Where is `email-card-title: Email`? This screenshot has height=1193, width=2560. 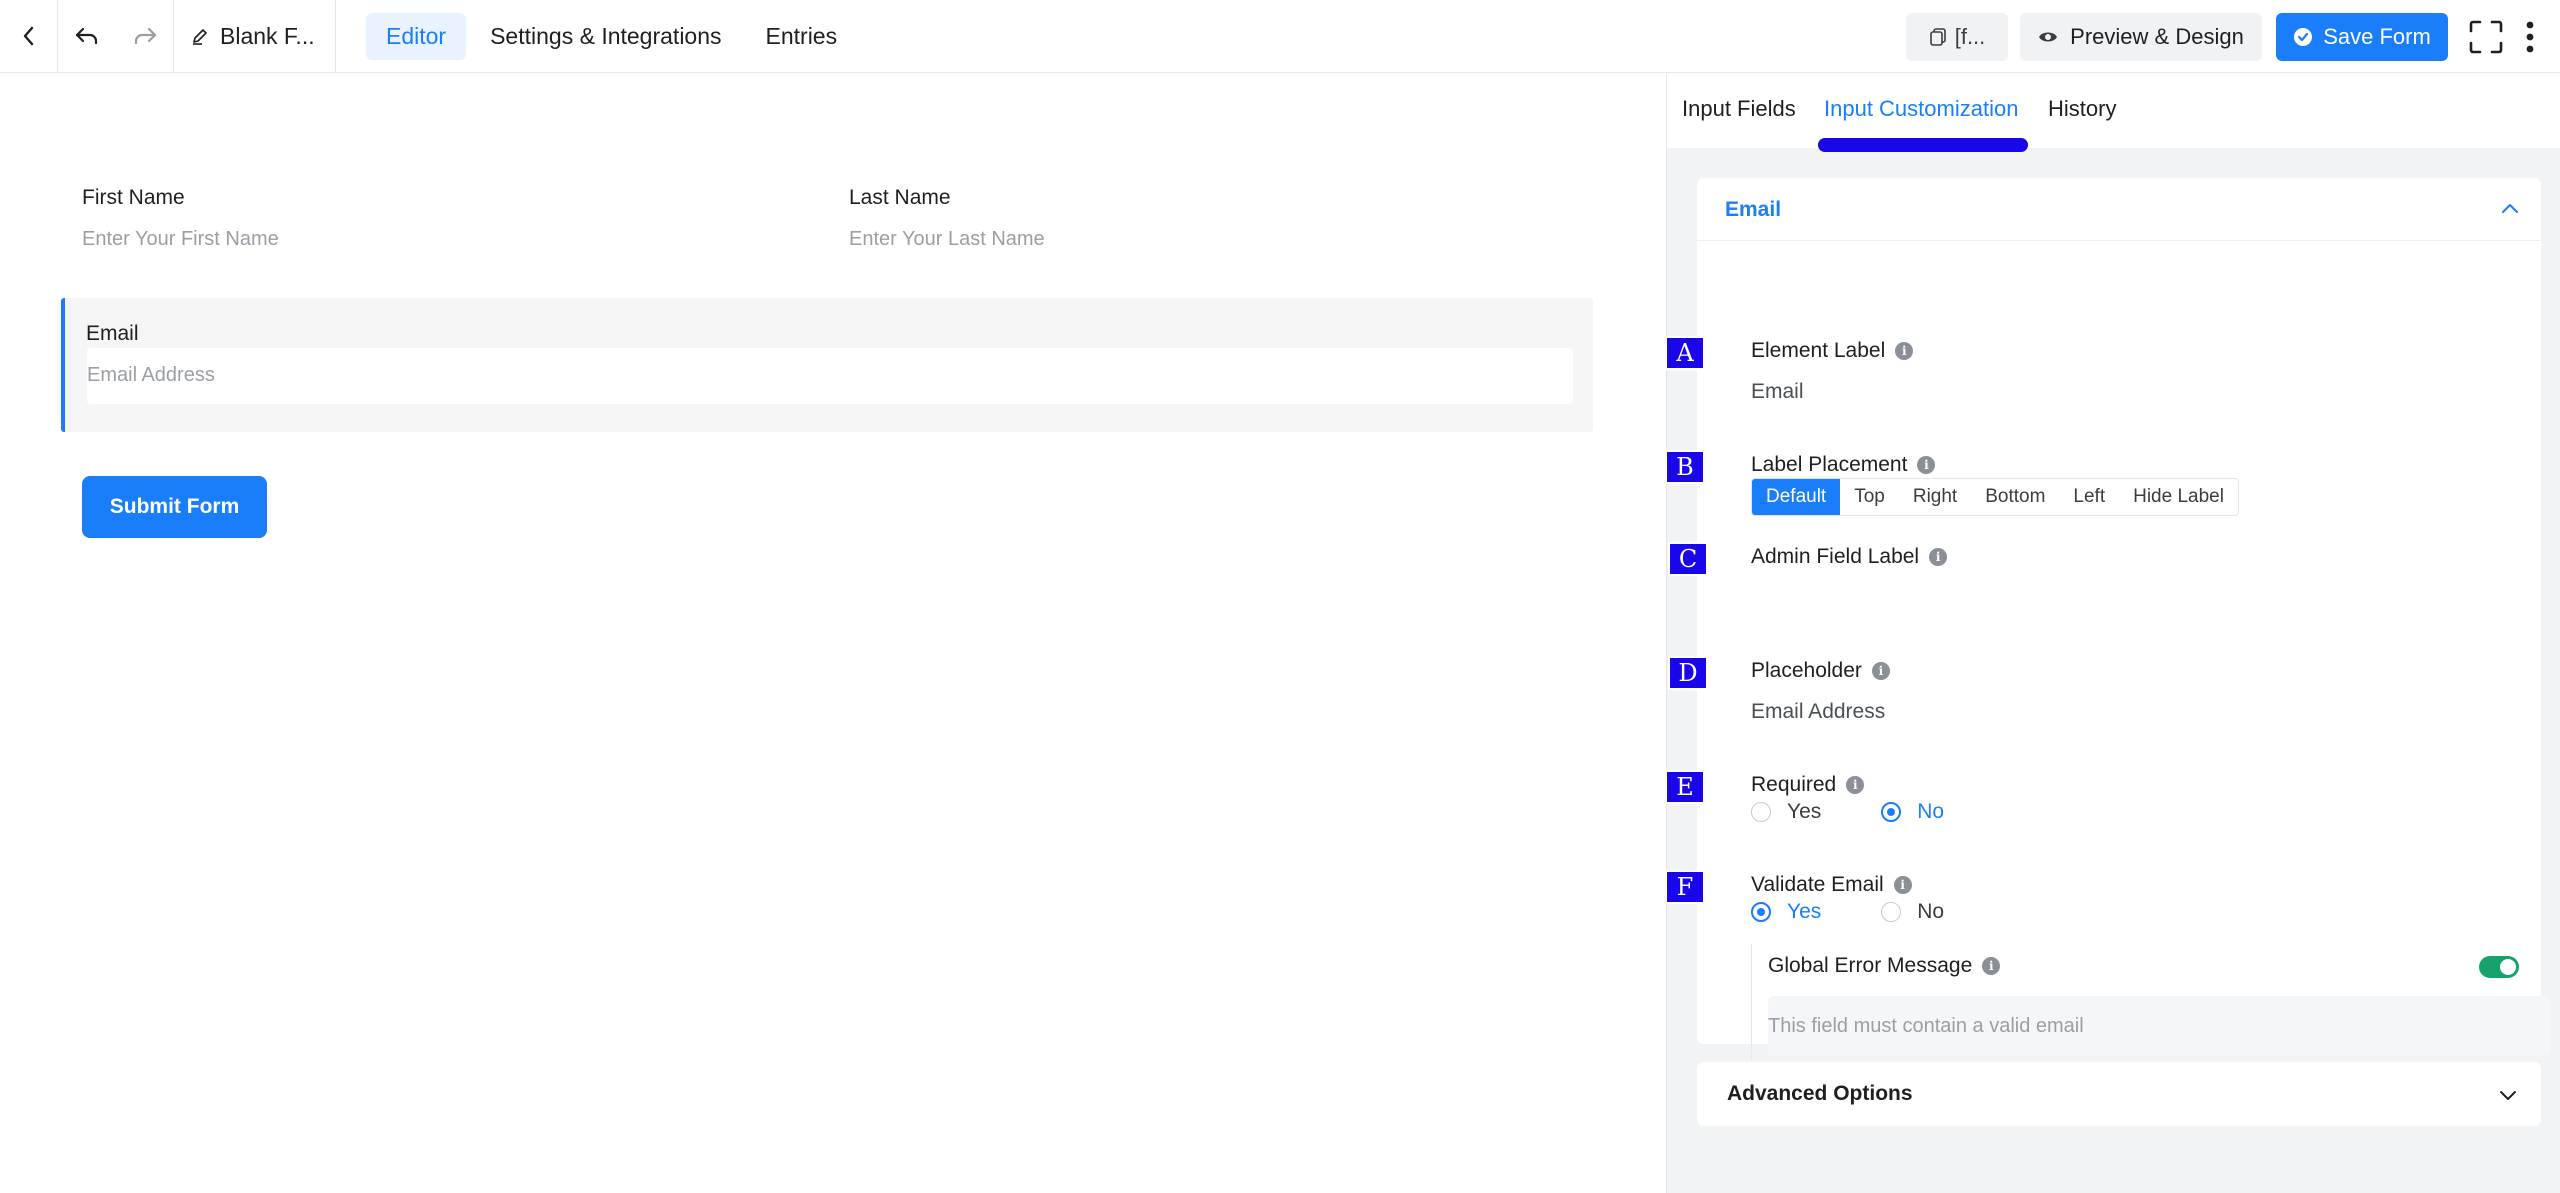 email-card-title: Email is located at coordinates (1753, 209).